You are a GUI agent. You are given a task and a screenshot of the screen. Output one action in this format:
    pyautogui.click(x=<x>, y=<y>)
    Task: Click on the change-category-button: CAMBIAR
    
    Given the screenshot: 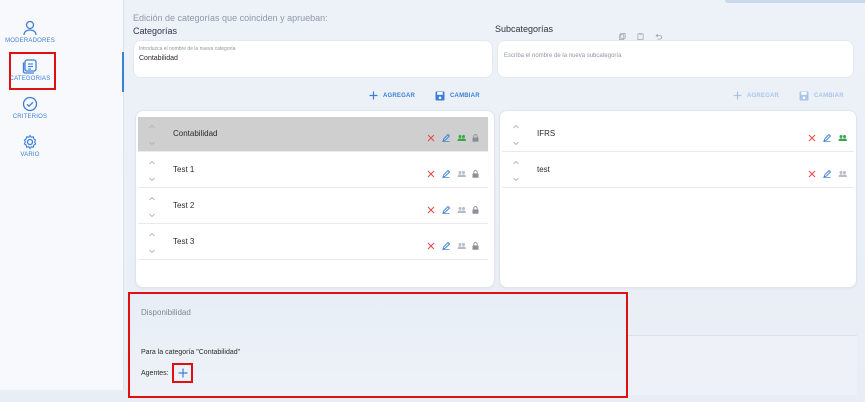 What is the action you would take?
    pyautogui.click(x=457, y=96)
    